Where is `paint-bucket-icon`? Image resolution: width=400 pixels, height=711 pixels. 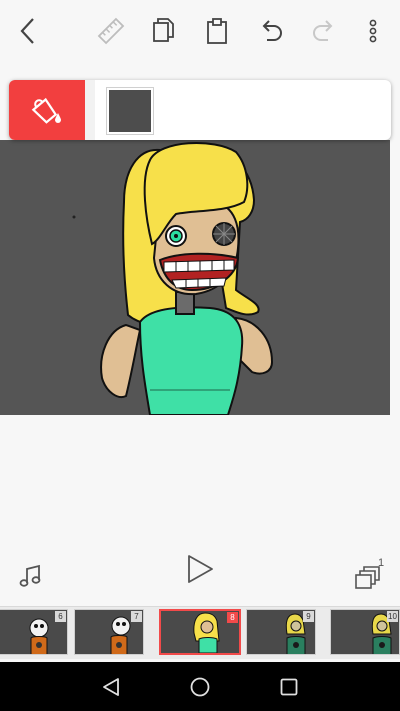 paint-bucket-icon is located at coordinates (46, 110).